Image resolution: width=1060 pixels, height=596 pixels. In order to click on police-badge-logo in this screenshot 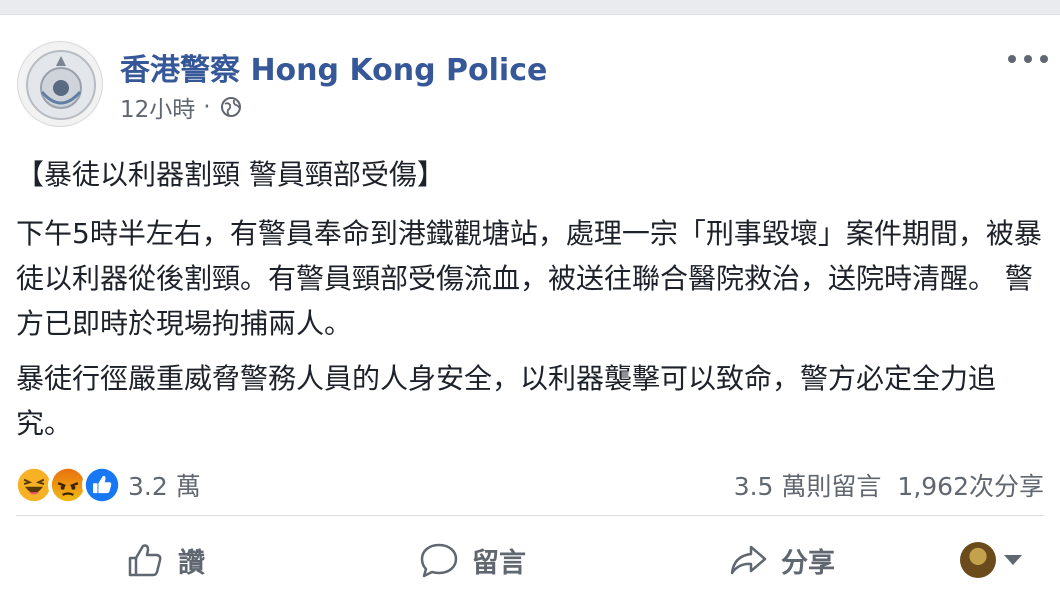, I will do `click(61, 85)`.